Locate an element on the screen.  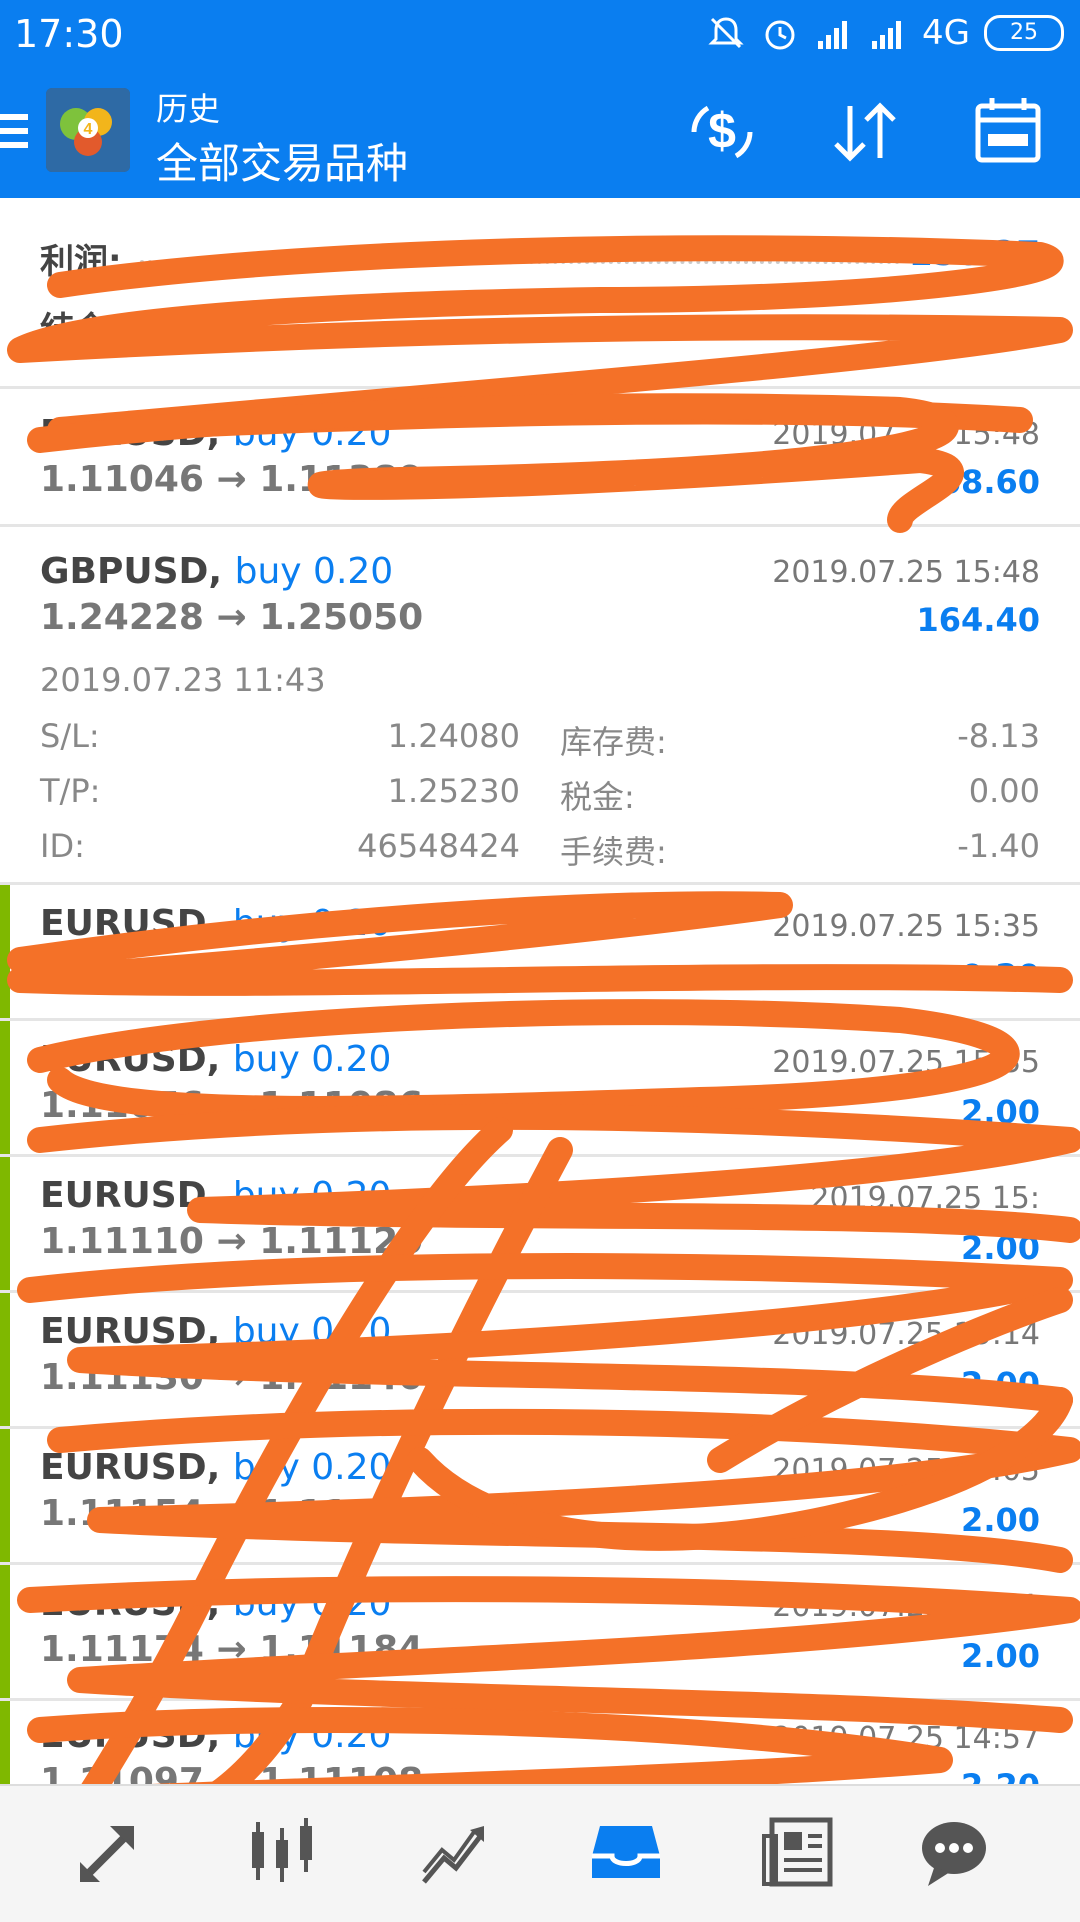
sl-label: S/L: is located at coordinates (70, 736).